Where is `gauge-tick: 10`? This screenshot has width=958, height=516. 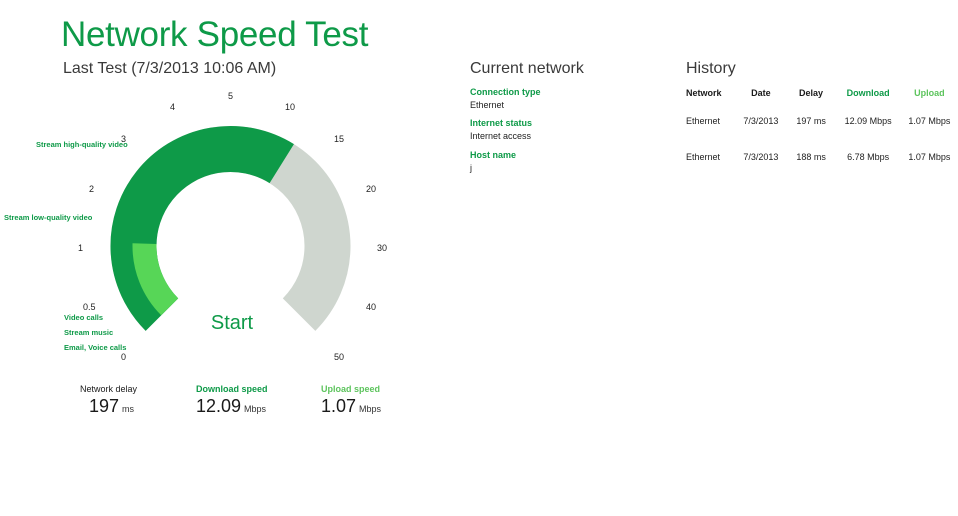
gauge-tick: 10 is located at coordinates (290, 107).